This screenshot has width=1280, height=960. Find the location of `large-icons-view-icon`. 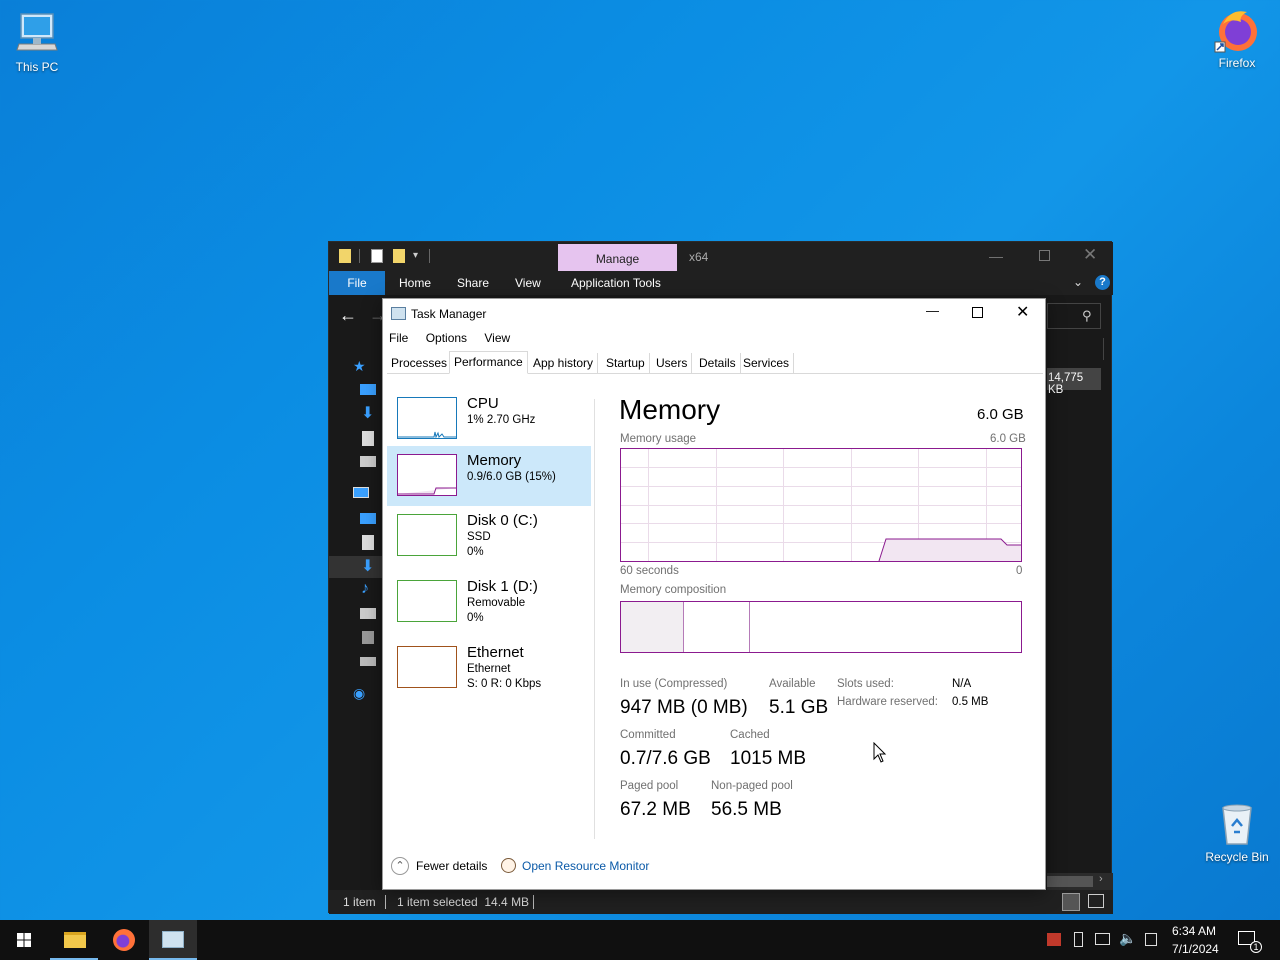

large-icons-view-icon is located at coordinates (1096, 901).